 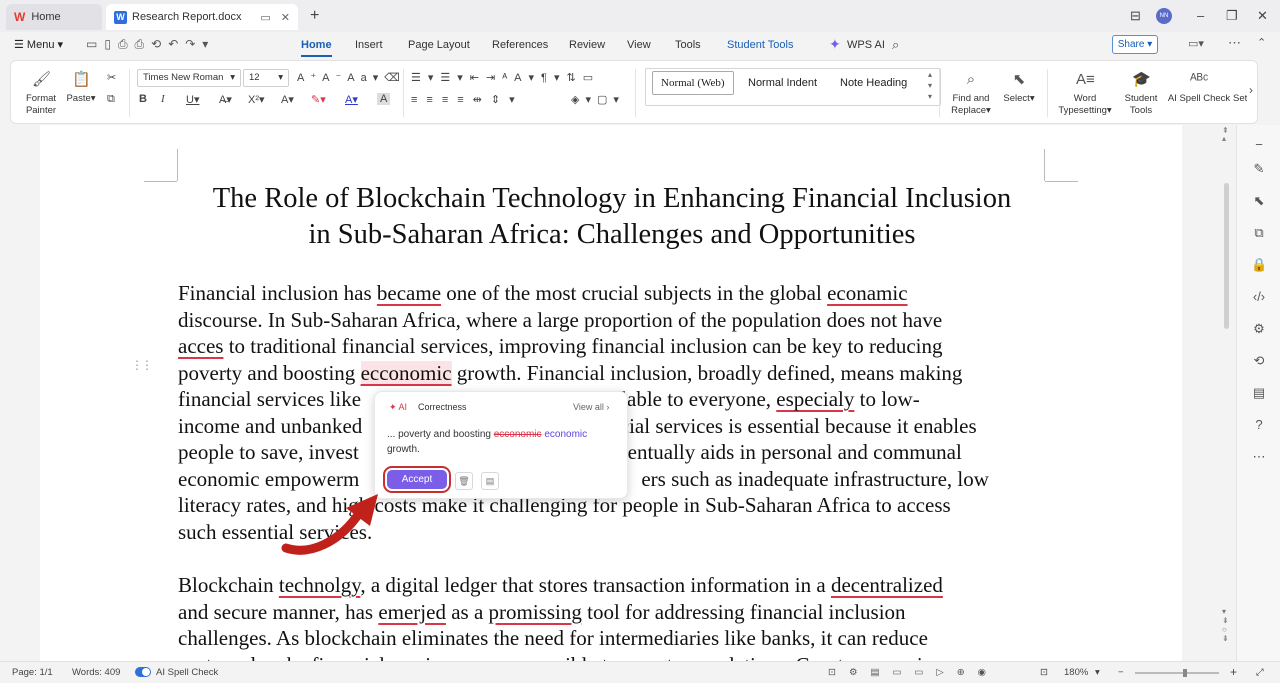 I want to click on minimize-icon: –, so click(x=1200, y=15).